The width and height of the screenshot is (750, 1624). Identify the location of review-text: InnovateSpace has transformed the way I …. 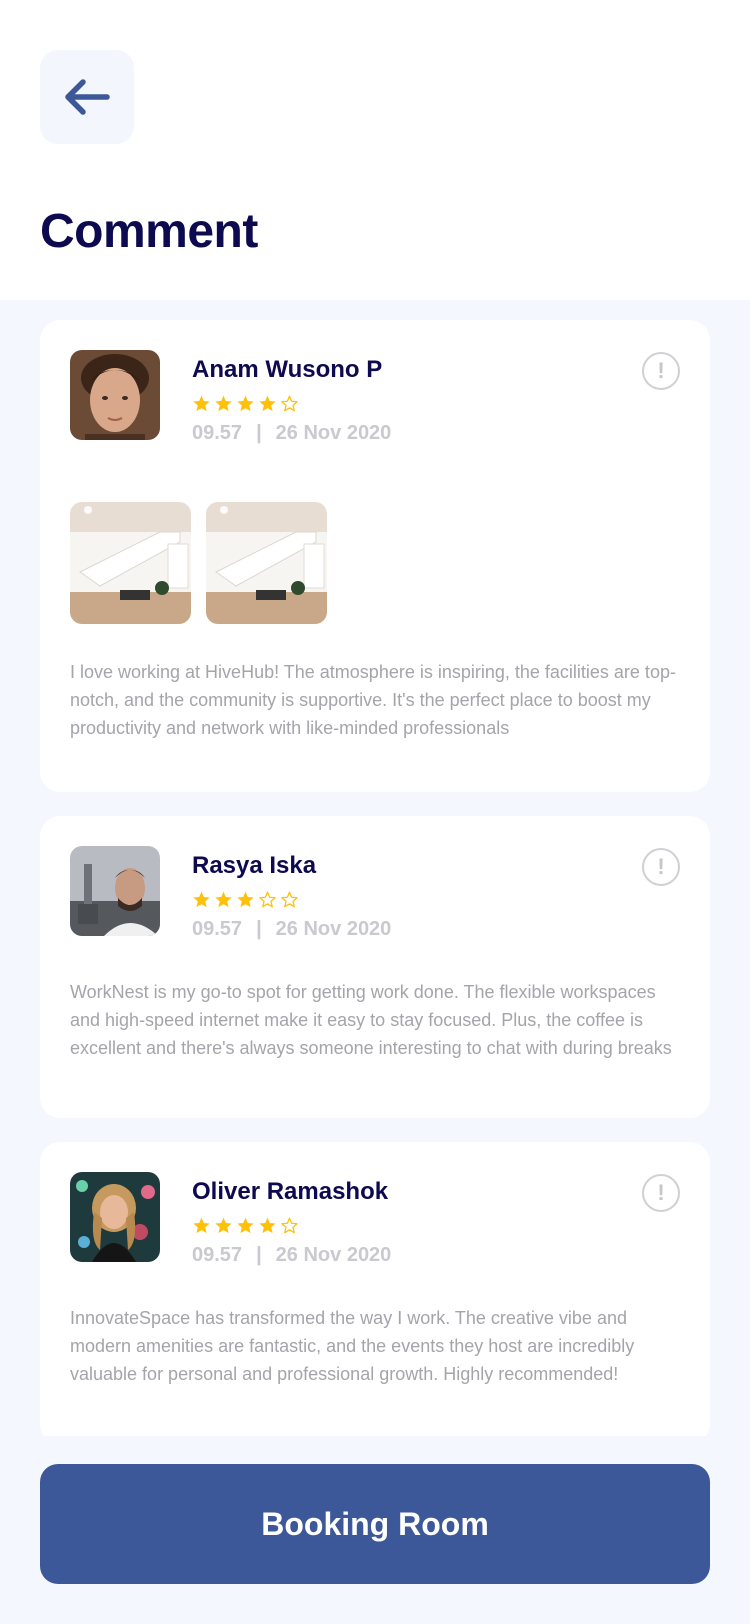
(352, 1346).